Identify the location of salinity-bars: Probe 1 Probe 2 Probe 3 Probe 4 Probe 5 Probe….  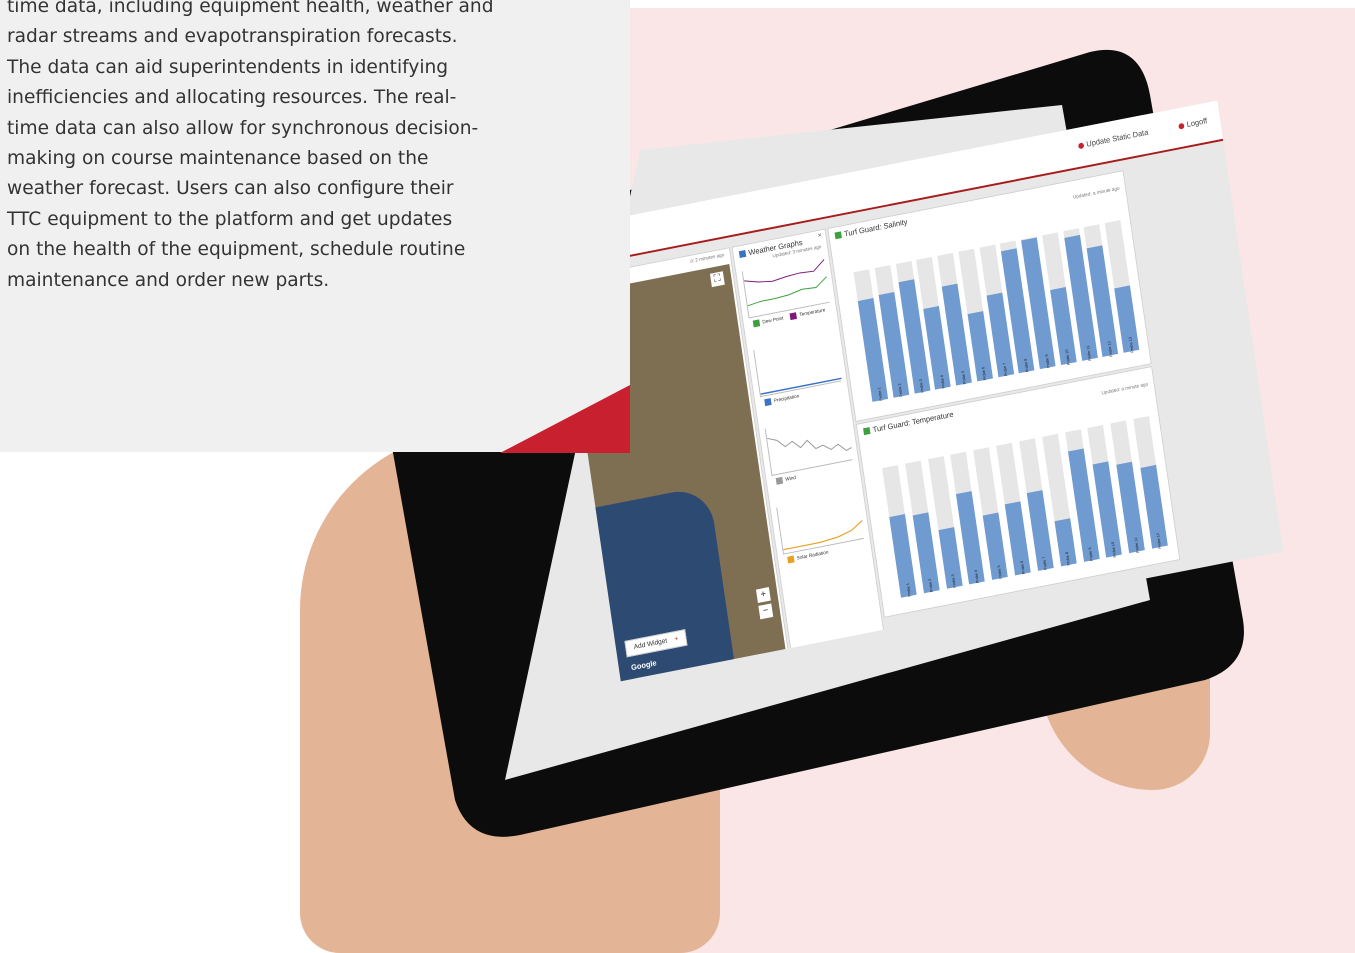
(996, 311).